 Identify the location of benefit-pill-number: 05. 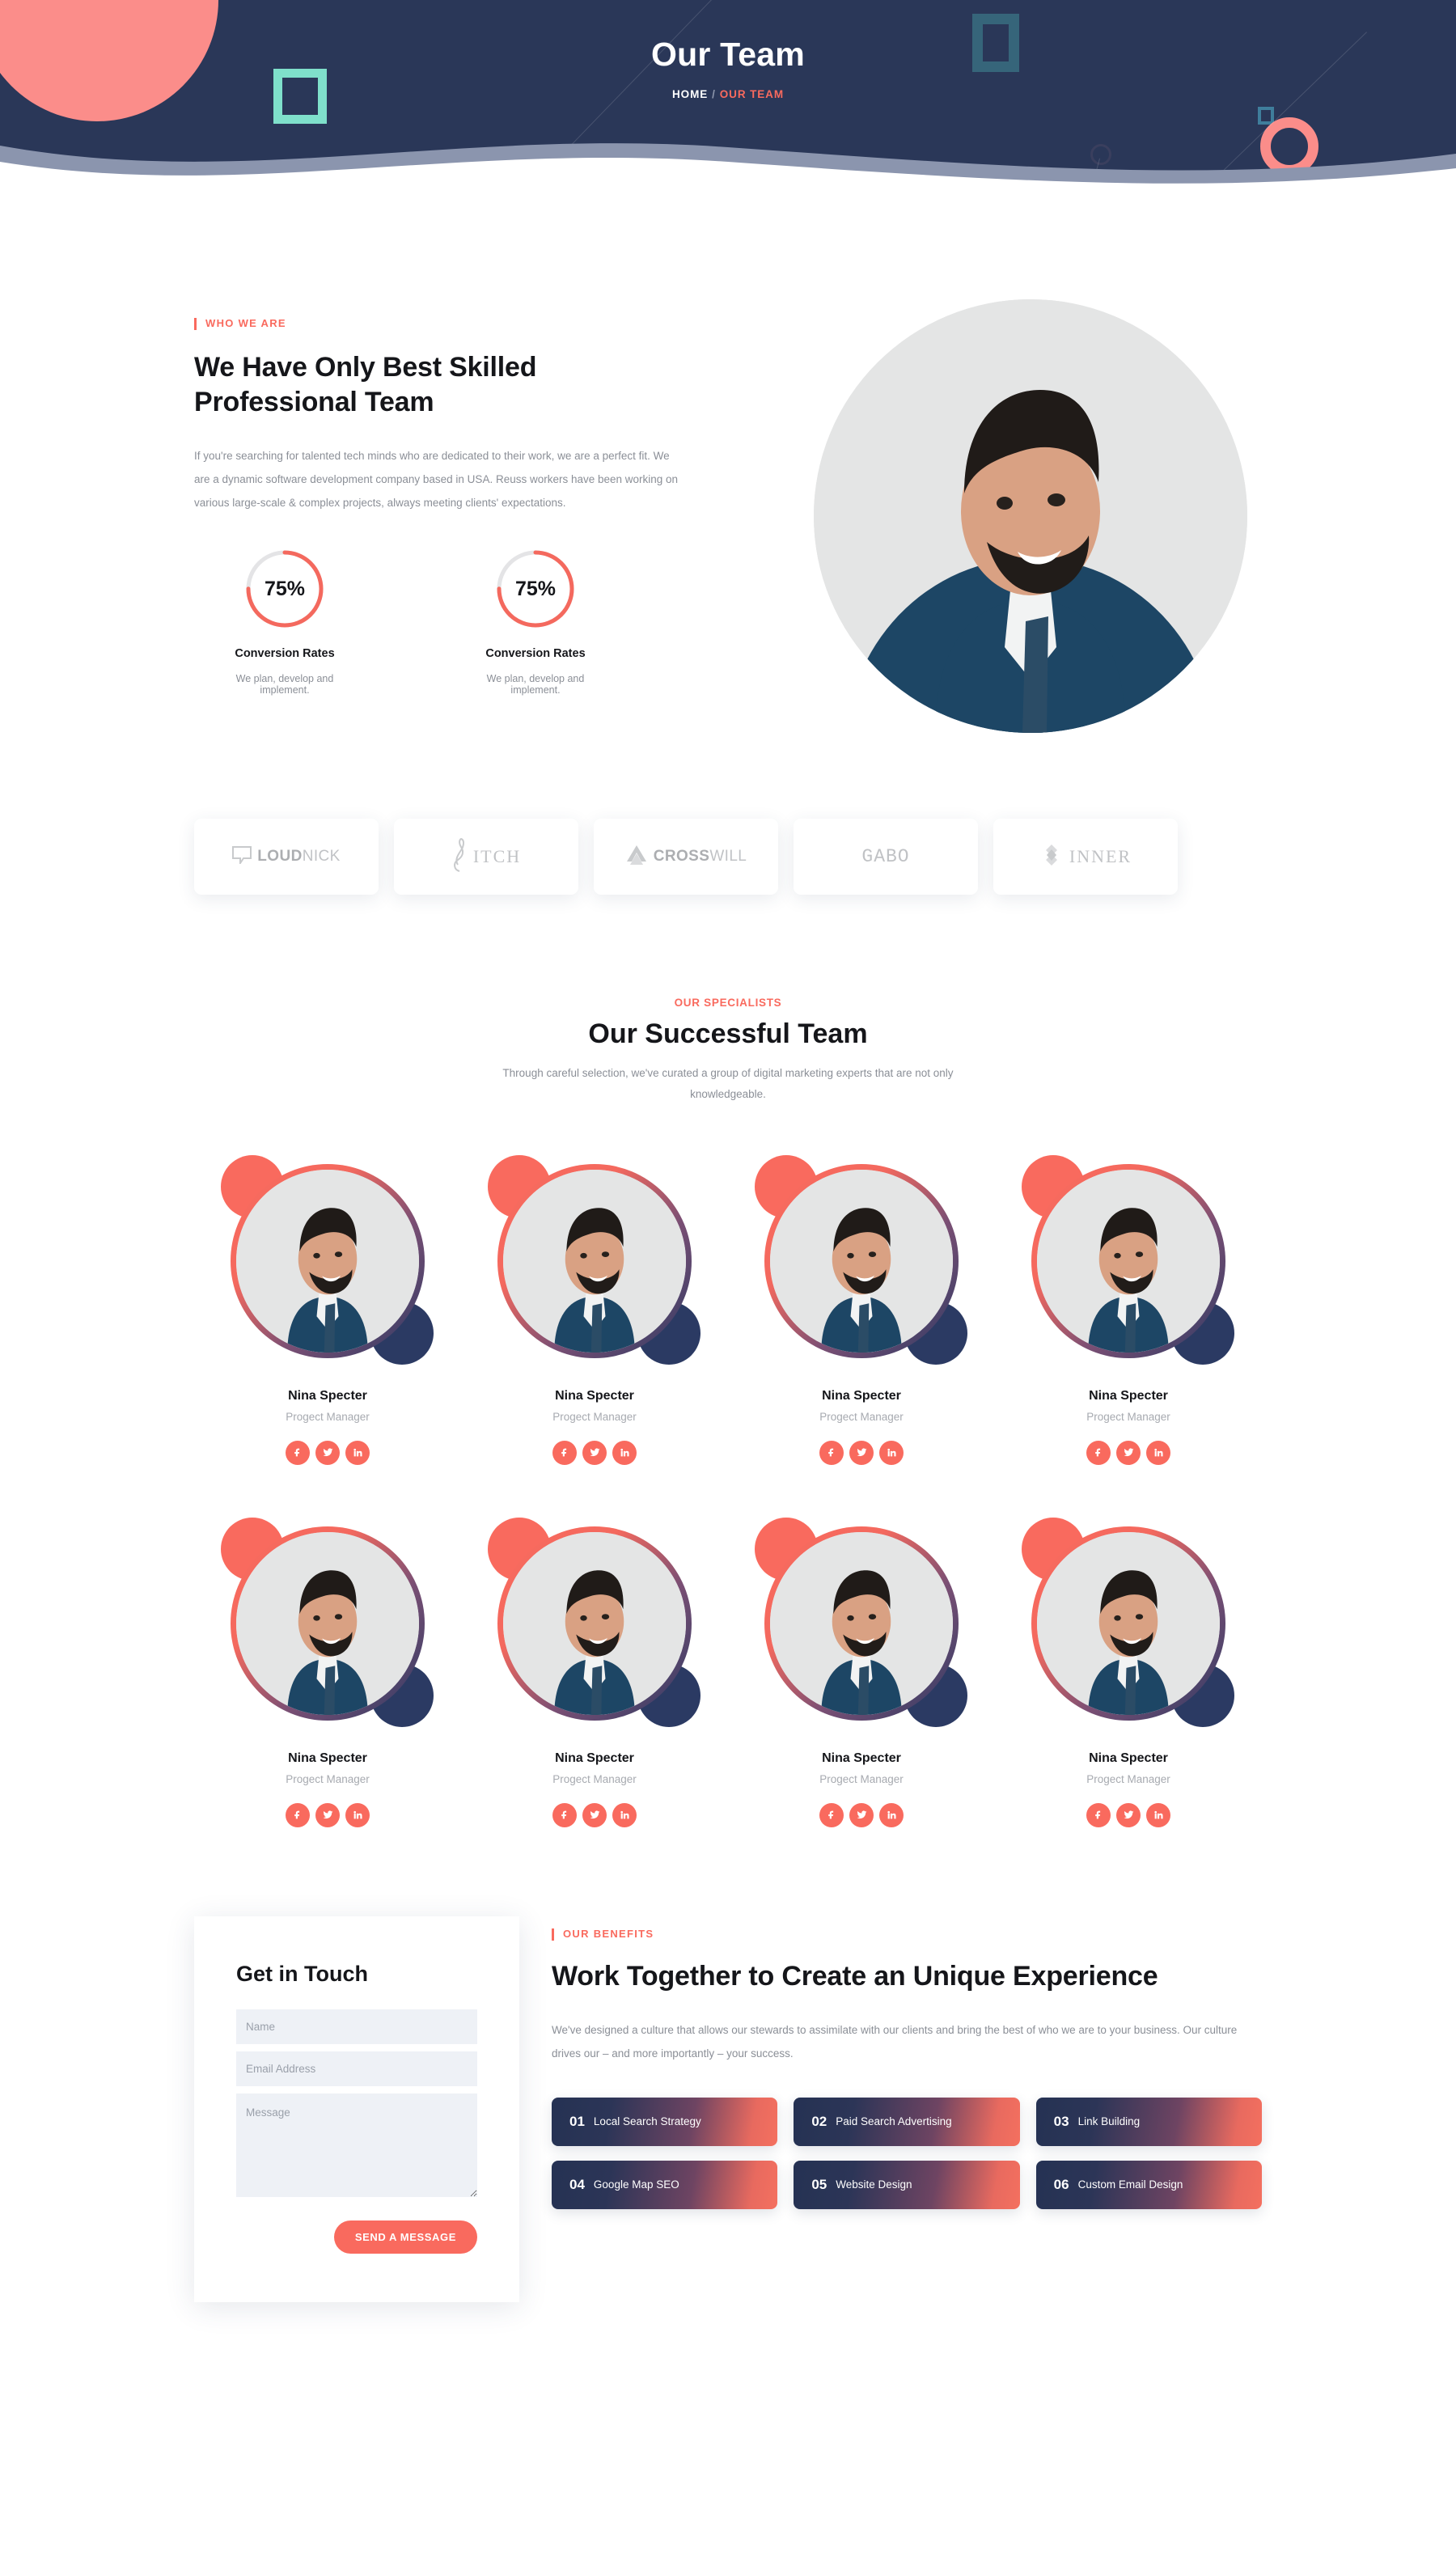
(819, 2184).